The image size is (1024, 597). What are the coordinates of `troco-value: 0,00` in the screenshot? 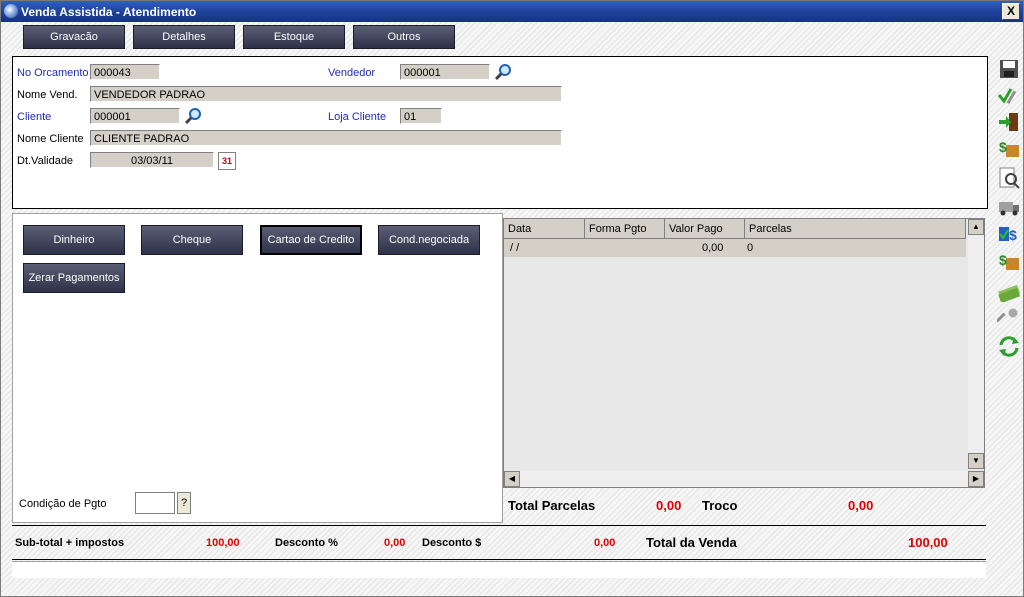 It's located at (861, 505).